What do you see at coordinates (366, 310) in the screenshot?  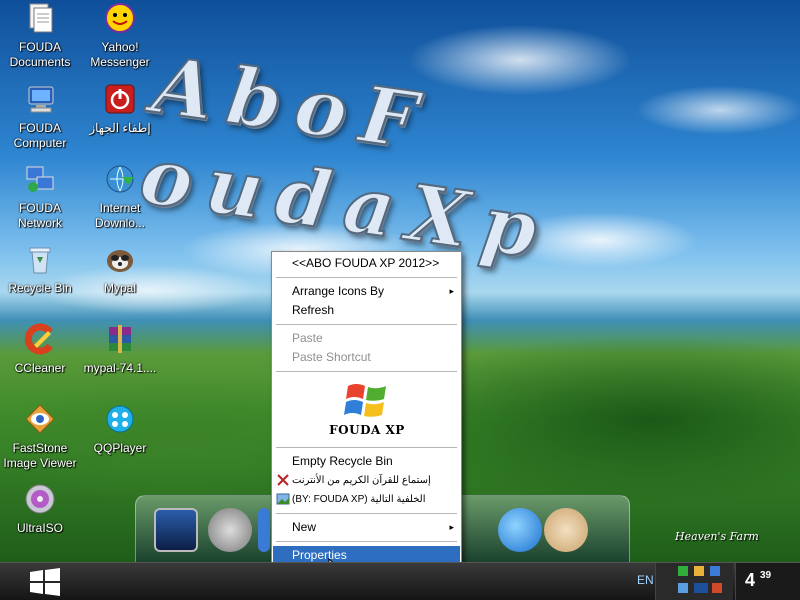 I see `menu-item-refresh: Refresh` at bounding box center [366, 310].